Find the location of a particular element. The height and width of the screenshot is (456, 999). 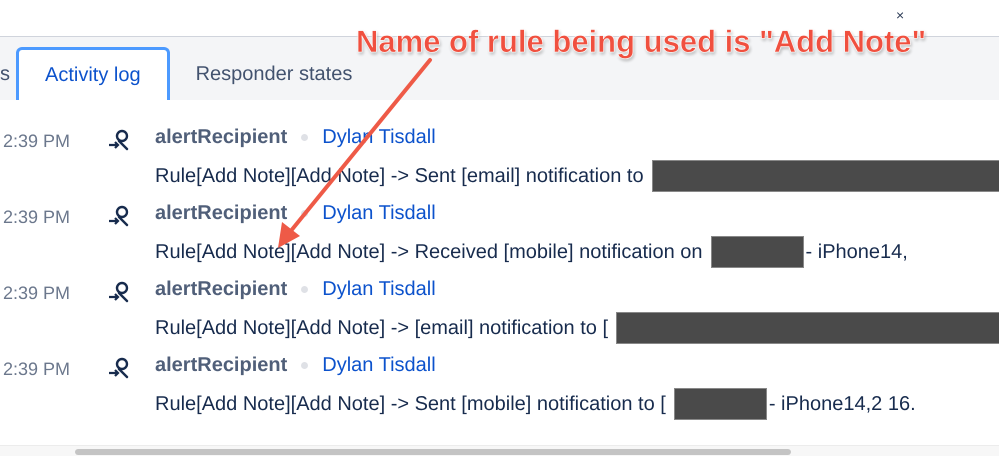

message-text: Rule[Add Note][Add Note] -> Sent [email] notification to is located at coordinates (399, 176).